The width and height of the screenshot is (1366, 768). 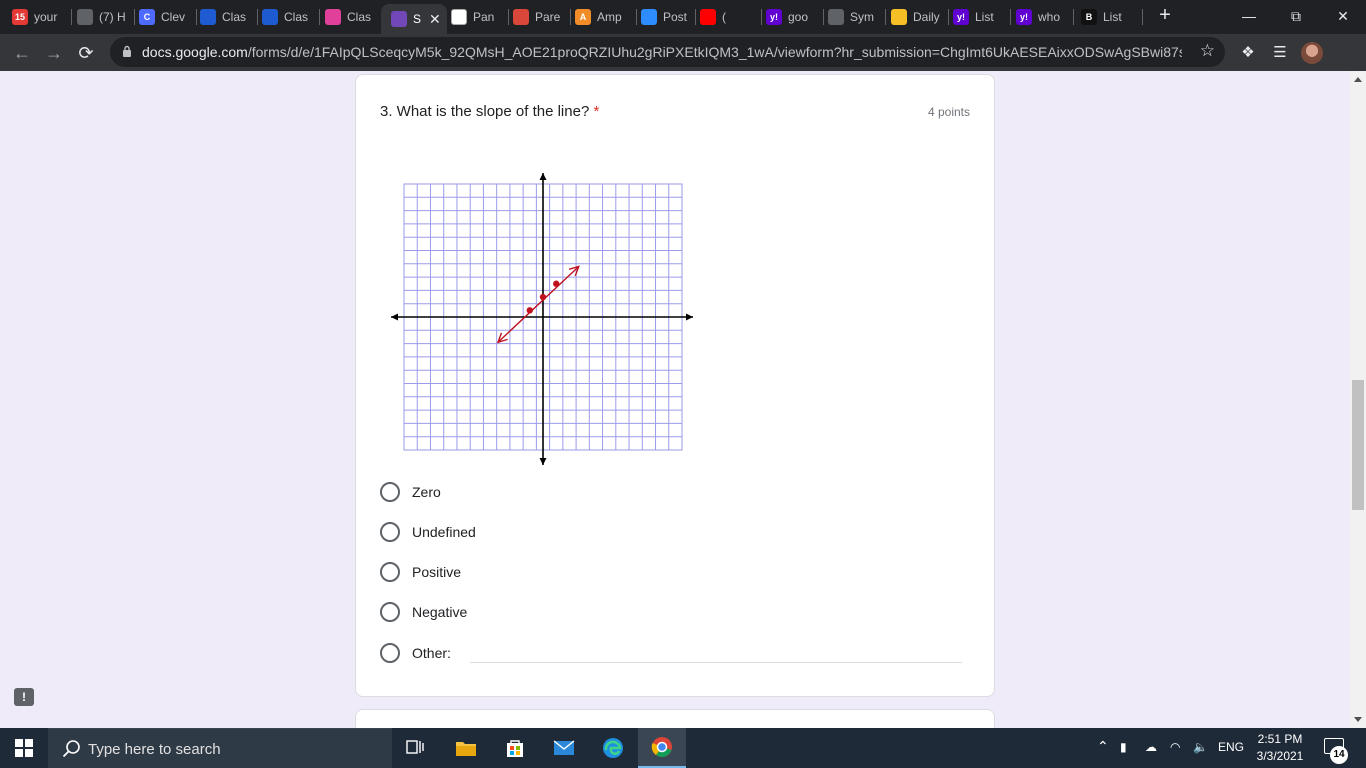 I want to click on scroll-down-arrow, so click(x=1358, y=719).